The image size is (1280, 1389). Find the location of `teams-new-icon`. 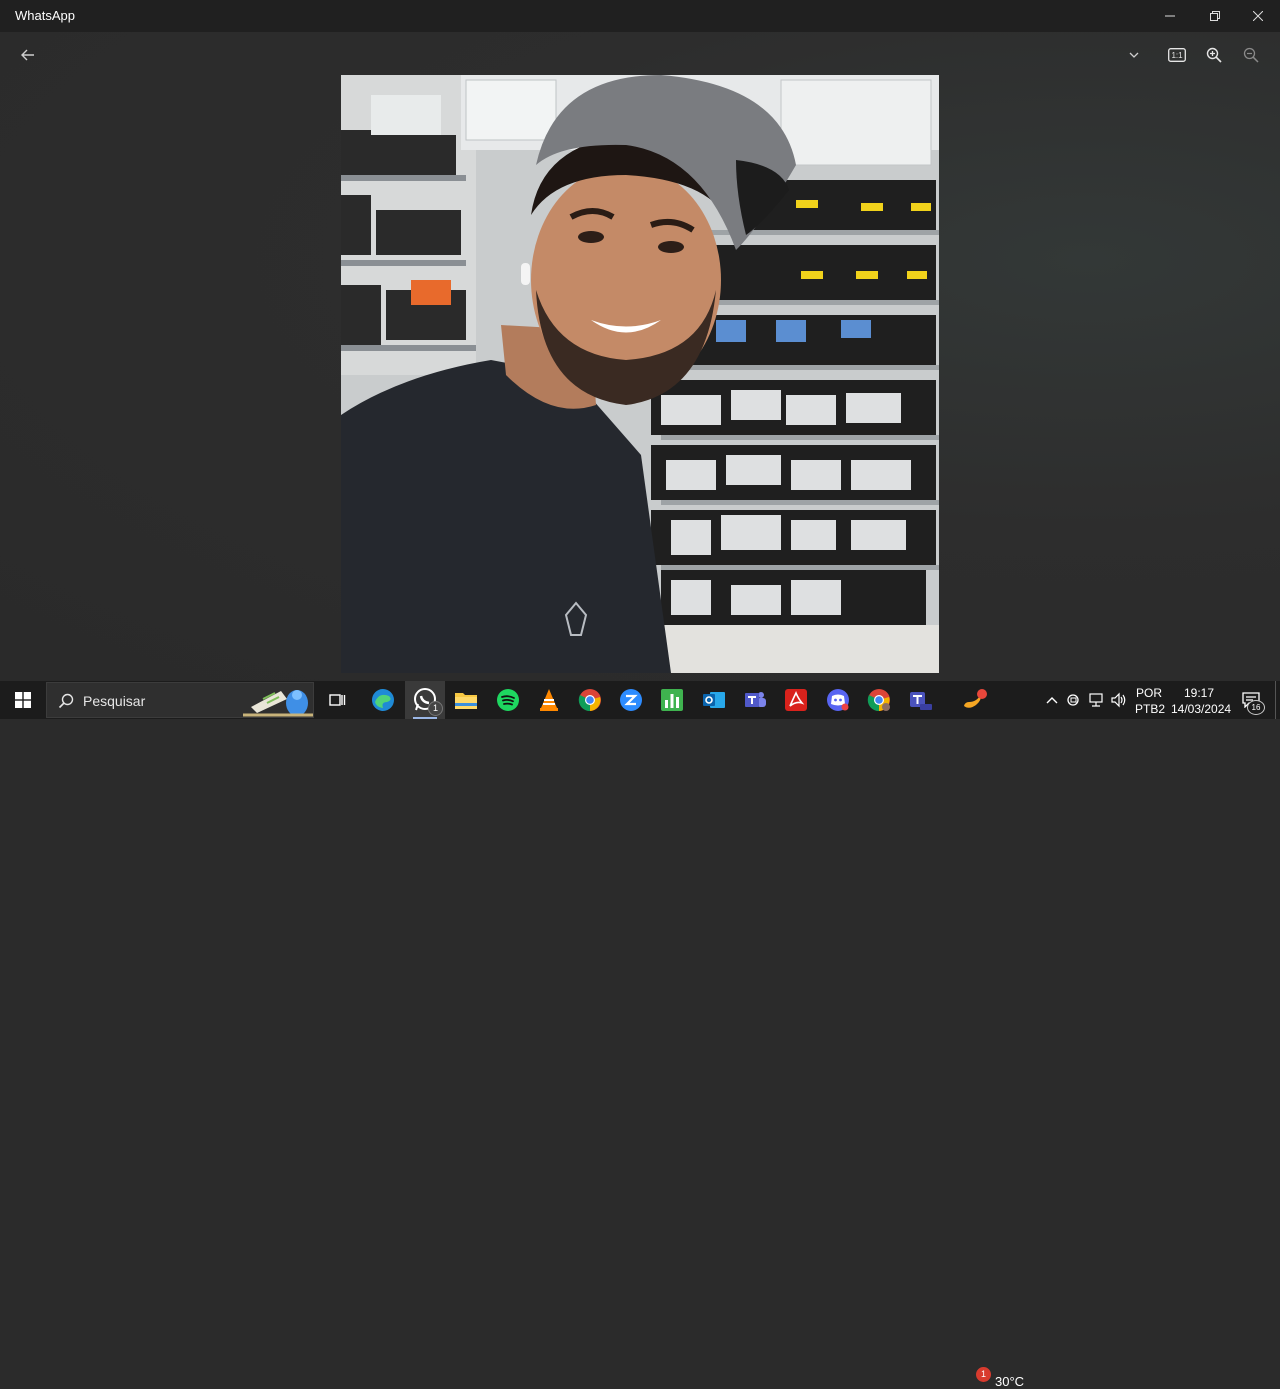

teams-new-icon is located at coordinates (921, 701).